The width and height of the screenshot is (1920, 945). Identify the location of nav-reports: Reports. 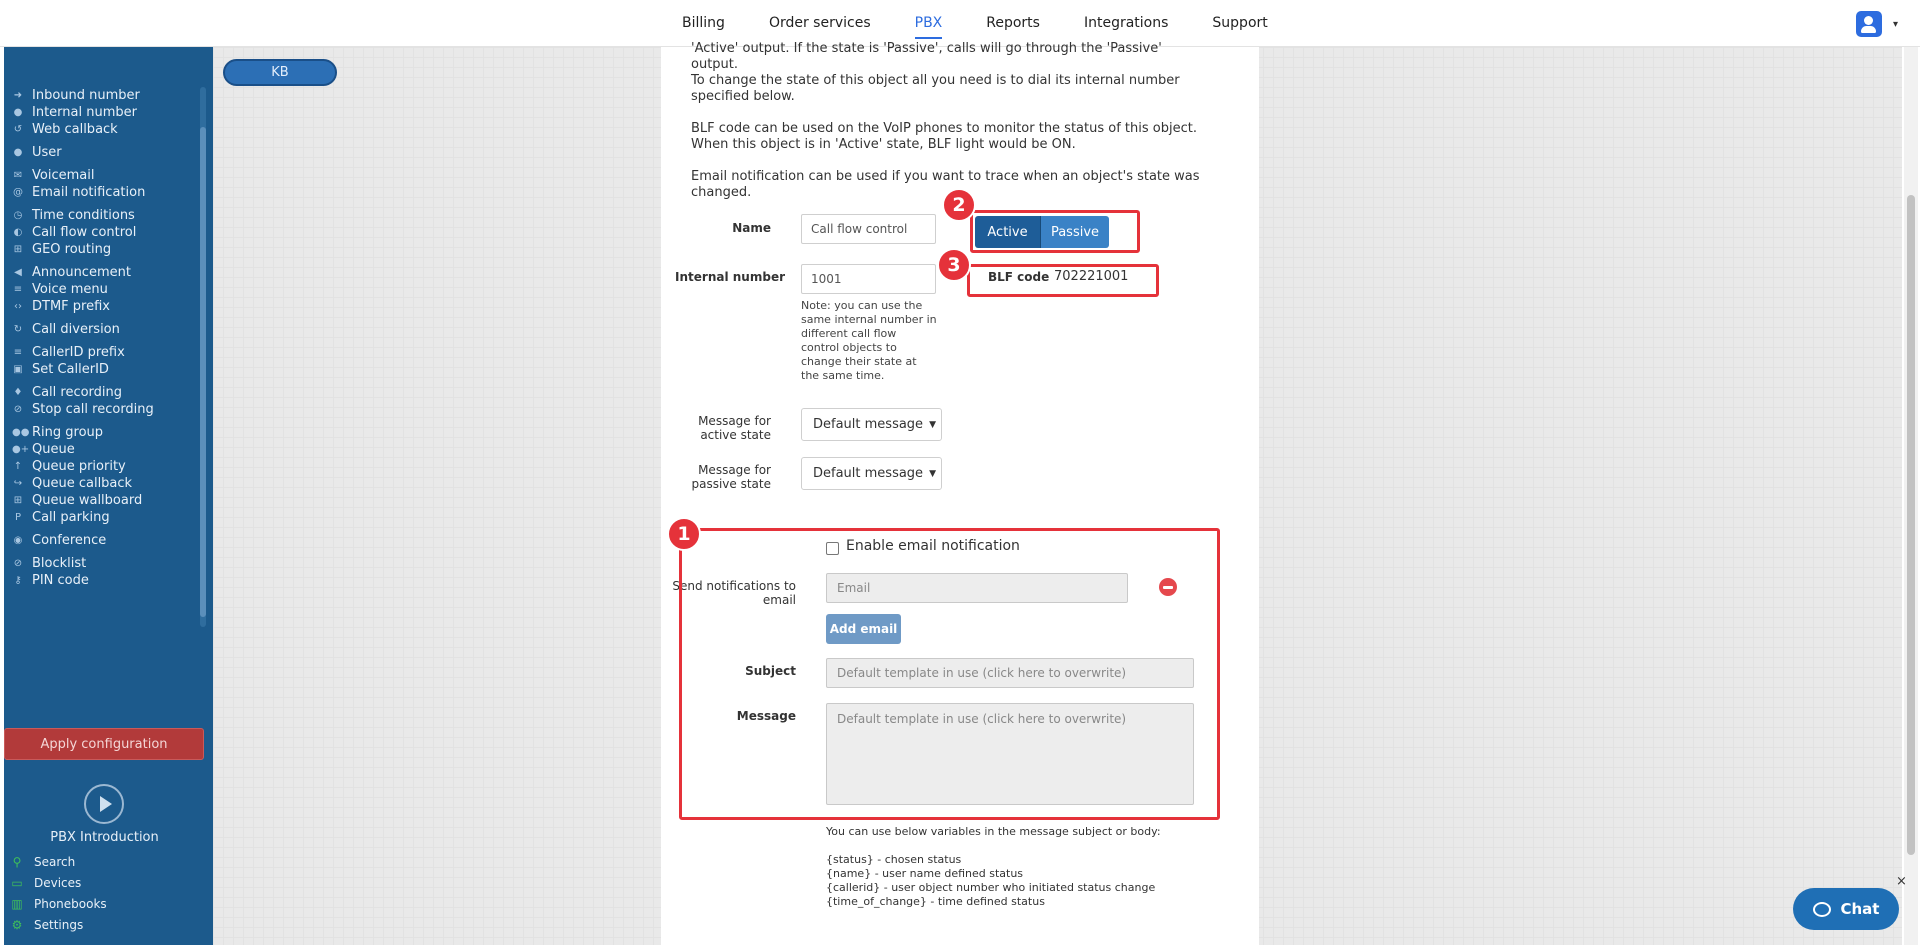
(1013, 23).